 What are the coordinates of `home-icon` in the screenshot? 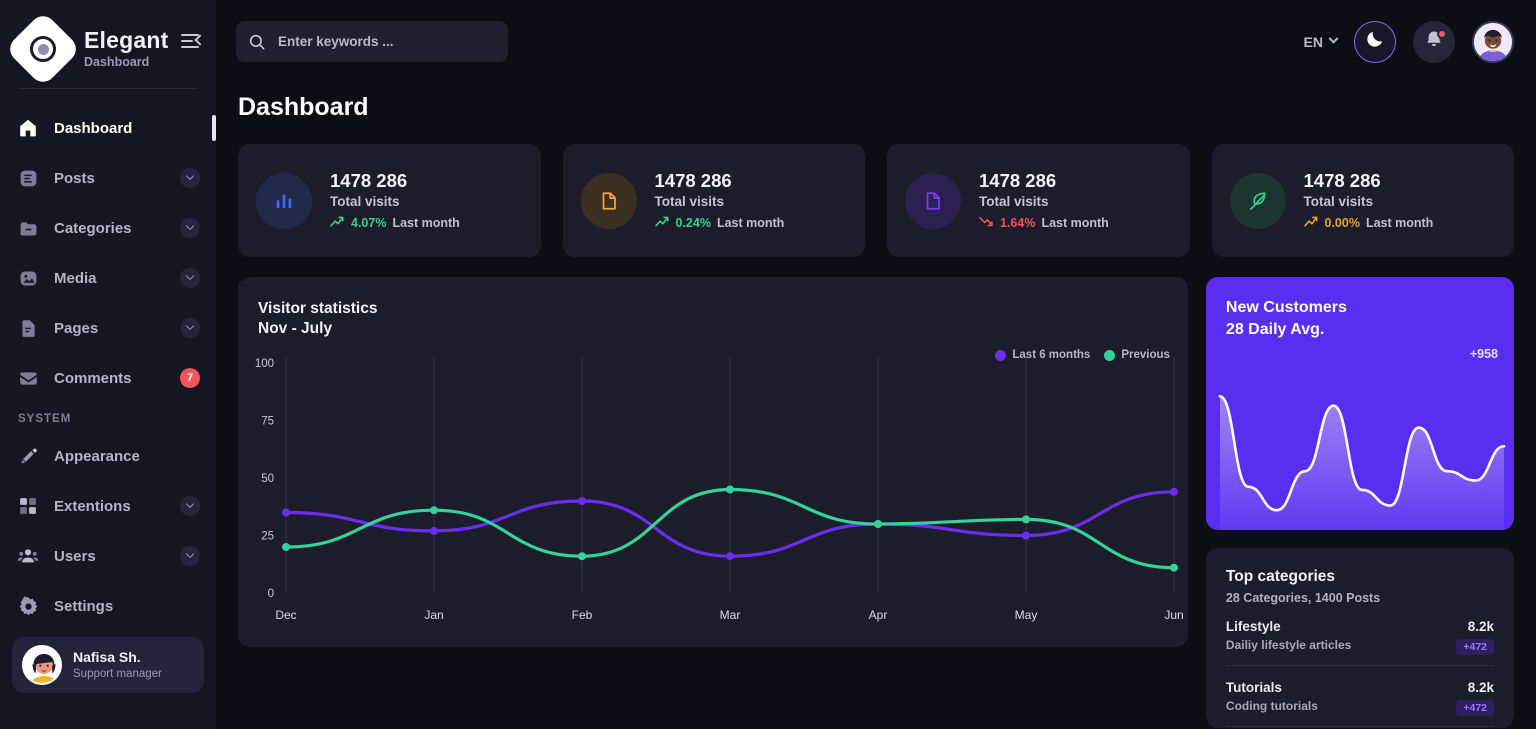 It's located at (28, 128).